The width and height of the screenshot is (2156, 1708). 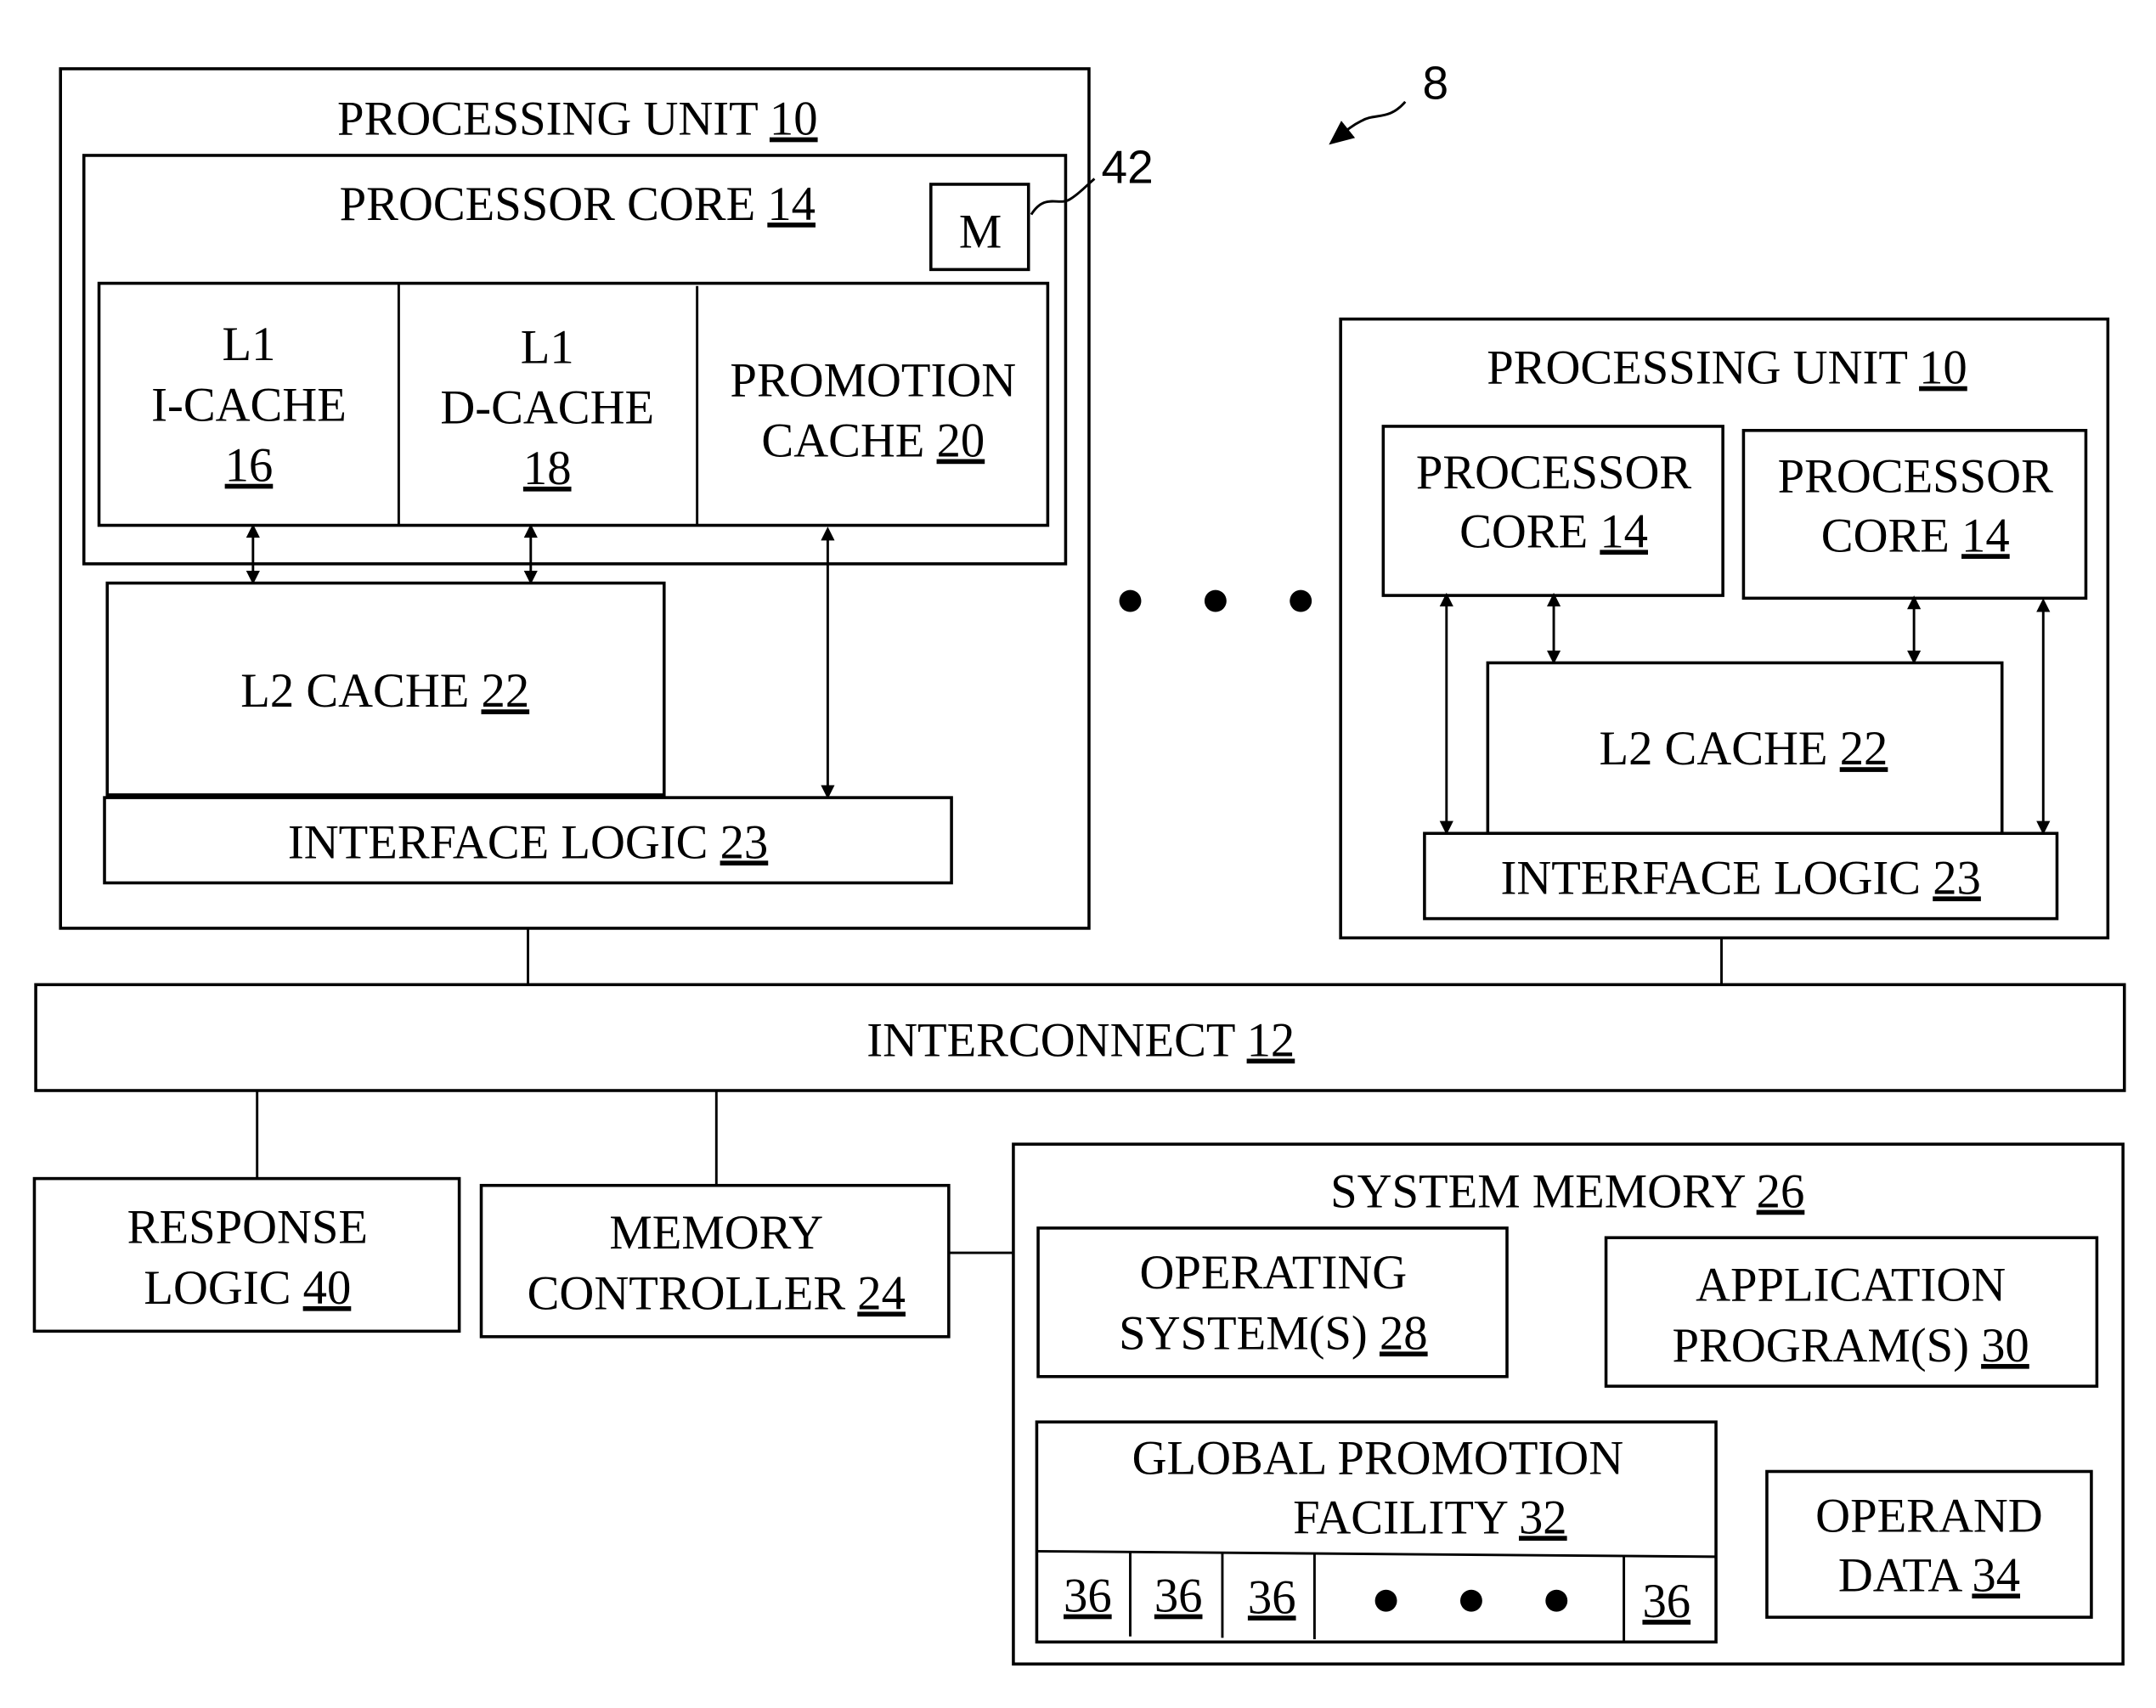 What do you see at coordinates (249, 466) in the screenshot?
I see `svg-text: 16` at bounding box center [249, 466].